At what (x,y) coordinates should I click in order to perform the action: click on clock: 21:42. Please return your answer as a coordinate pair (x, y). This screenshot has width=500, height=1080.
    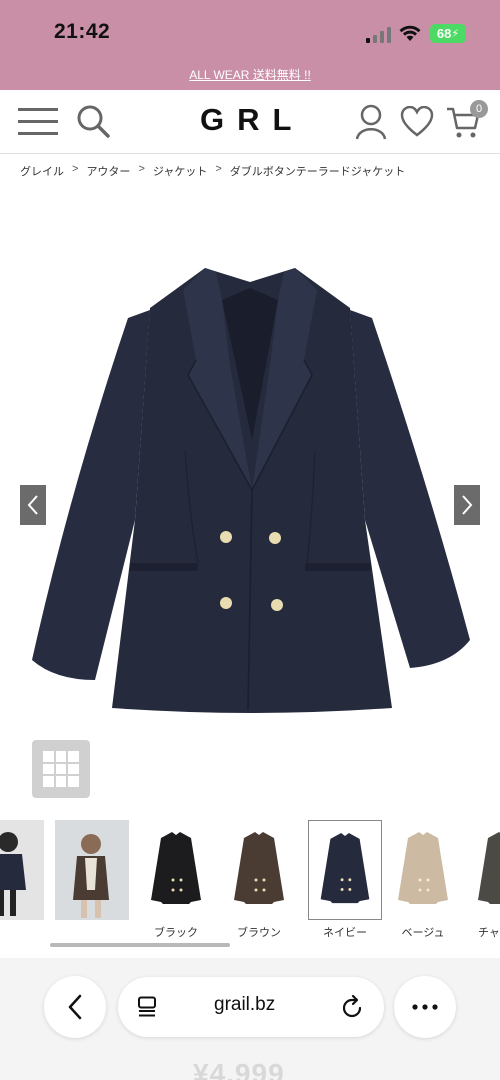
    Looking at the image, I should click on (82, 31).